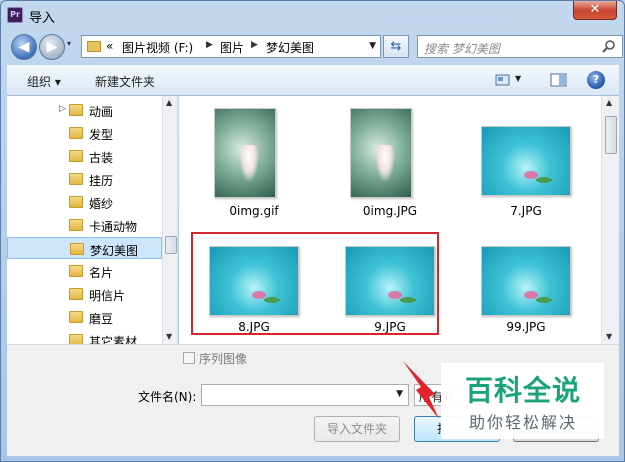 The image size is (625, 462). I want to click on nav-item: 其它素材, so click(84, 336).